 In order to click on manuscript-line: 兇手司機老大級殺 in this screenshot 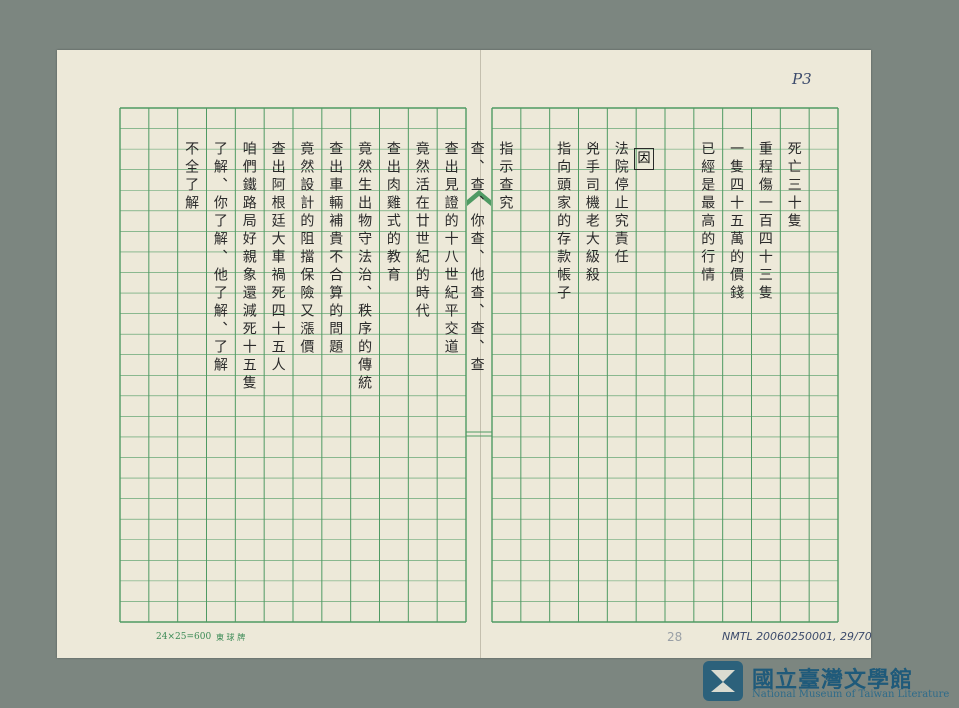, I will do `click(591, 212)`.